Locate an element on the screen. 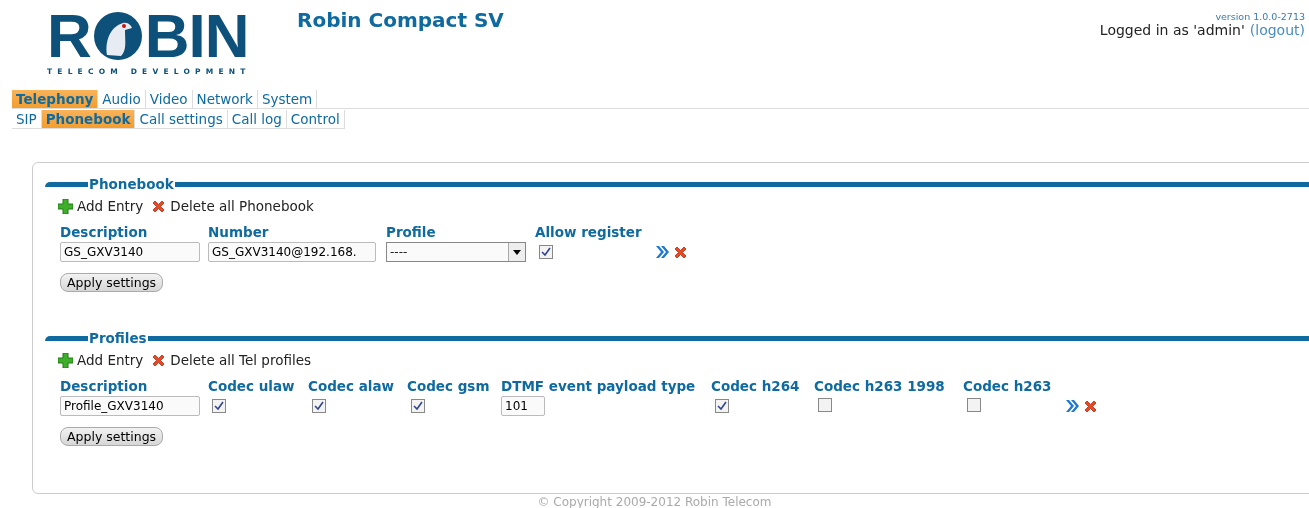  section-title: Profiles is located at coordinates (118, 338).